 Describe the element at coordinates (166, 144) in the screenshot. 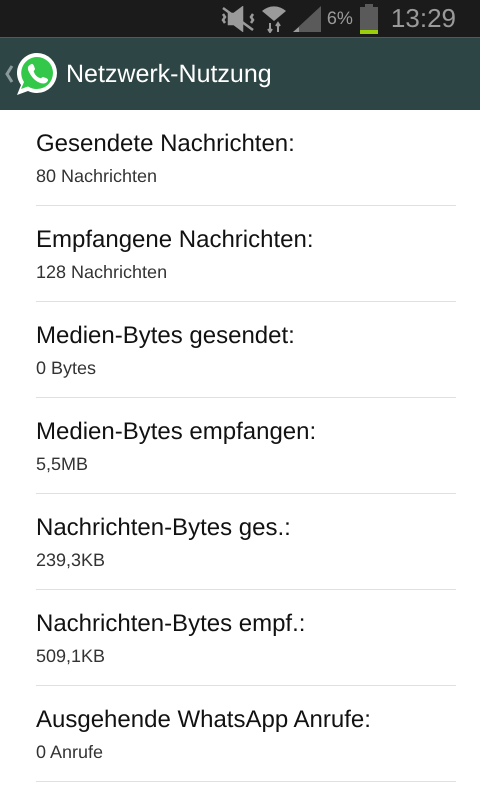

I see `stat-label: Gesendete Nachrichten:` at that location.